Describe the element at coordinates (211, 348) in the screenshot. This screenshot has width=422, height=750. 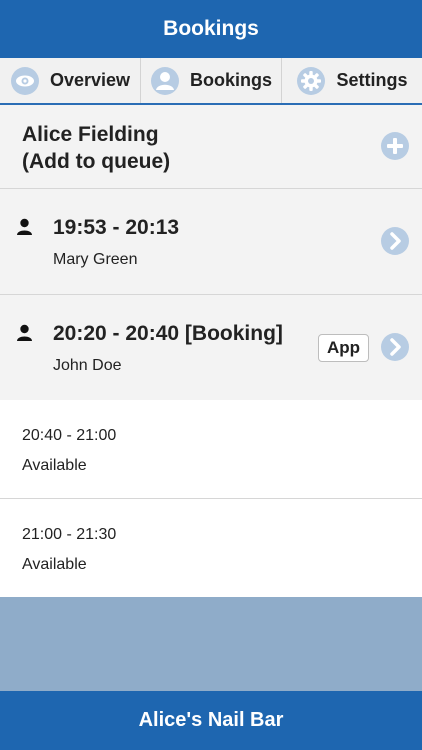
I see `booking-row: 20:20 - 20:40 [Booking] John Doe App` at that location.